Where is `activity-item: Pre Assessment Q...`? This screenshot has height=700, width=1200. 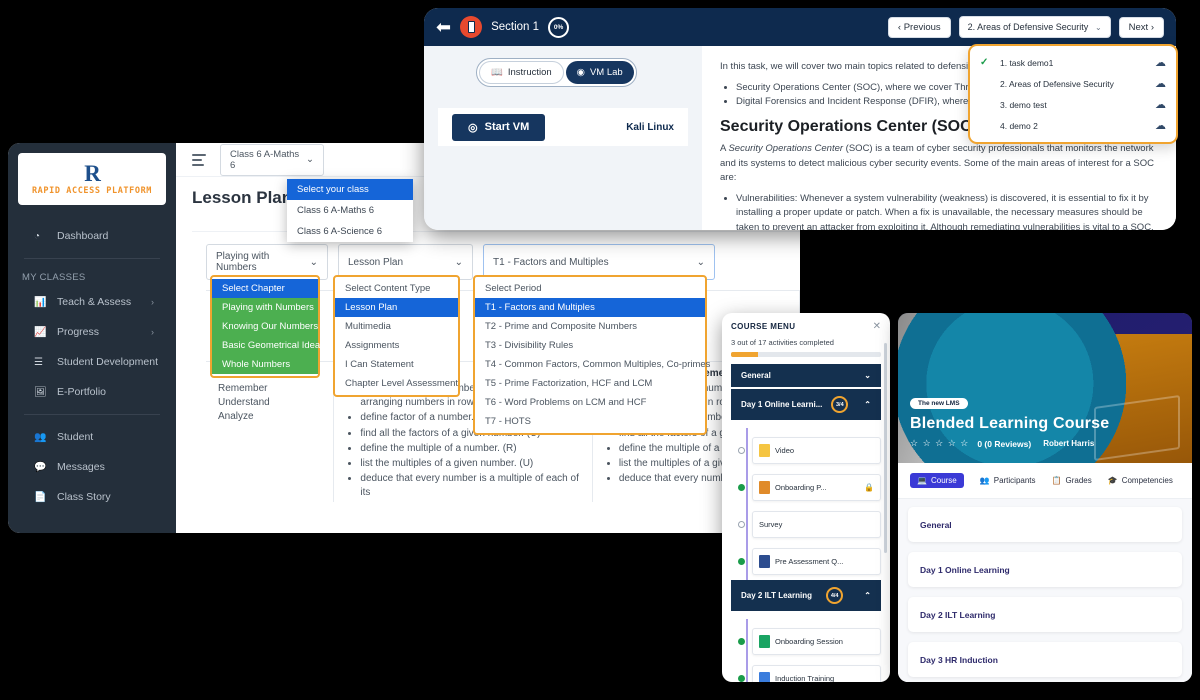
activity-item: Pre Assessment Q... is located at coordinates (806, 561).